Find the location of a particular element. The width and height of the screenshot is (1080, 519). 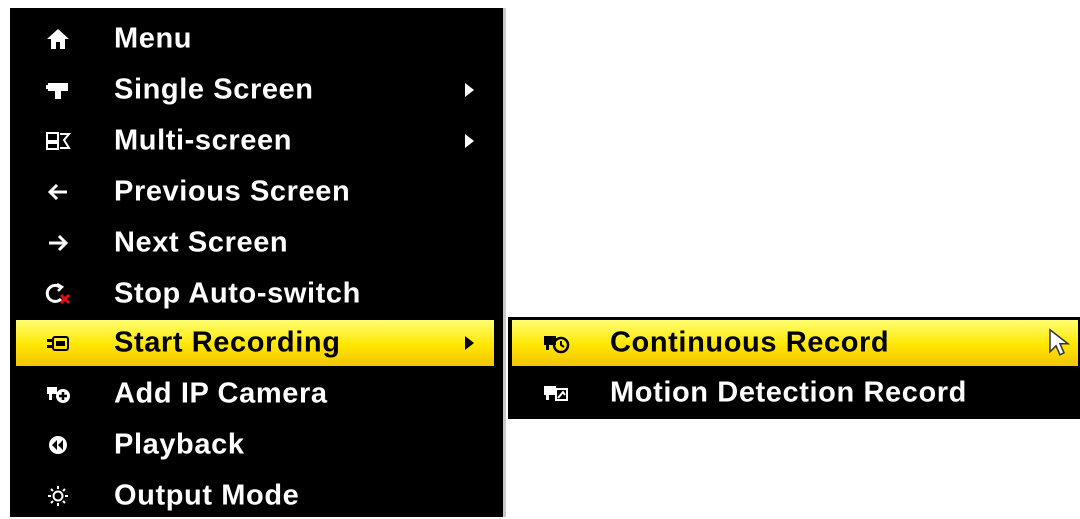

arrow-left-icon is located at coordinates (58, 192).